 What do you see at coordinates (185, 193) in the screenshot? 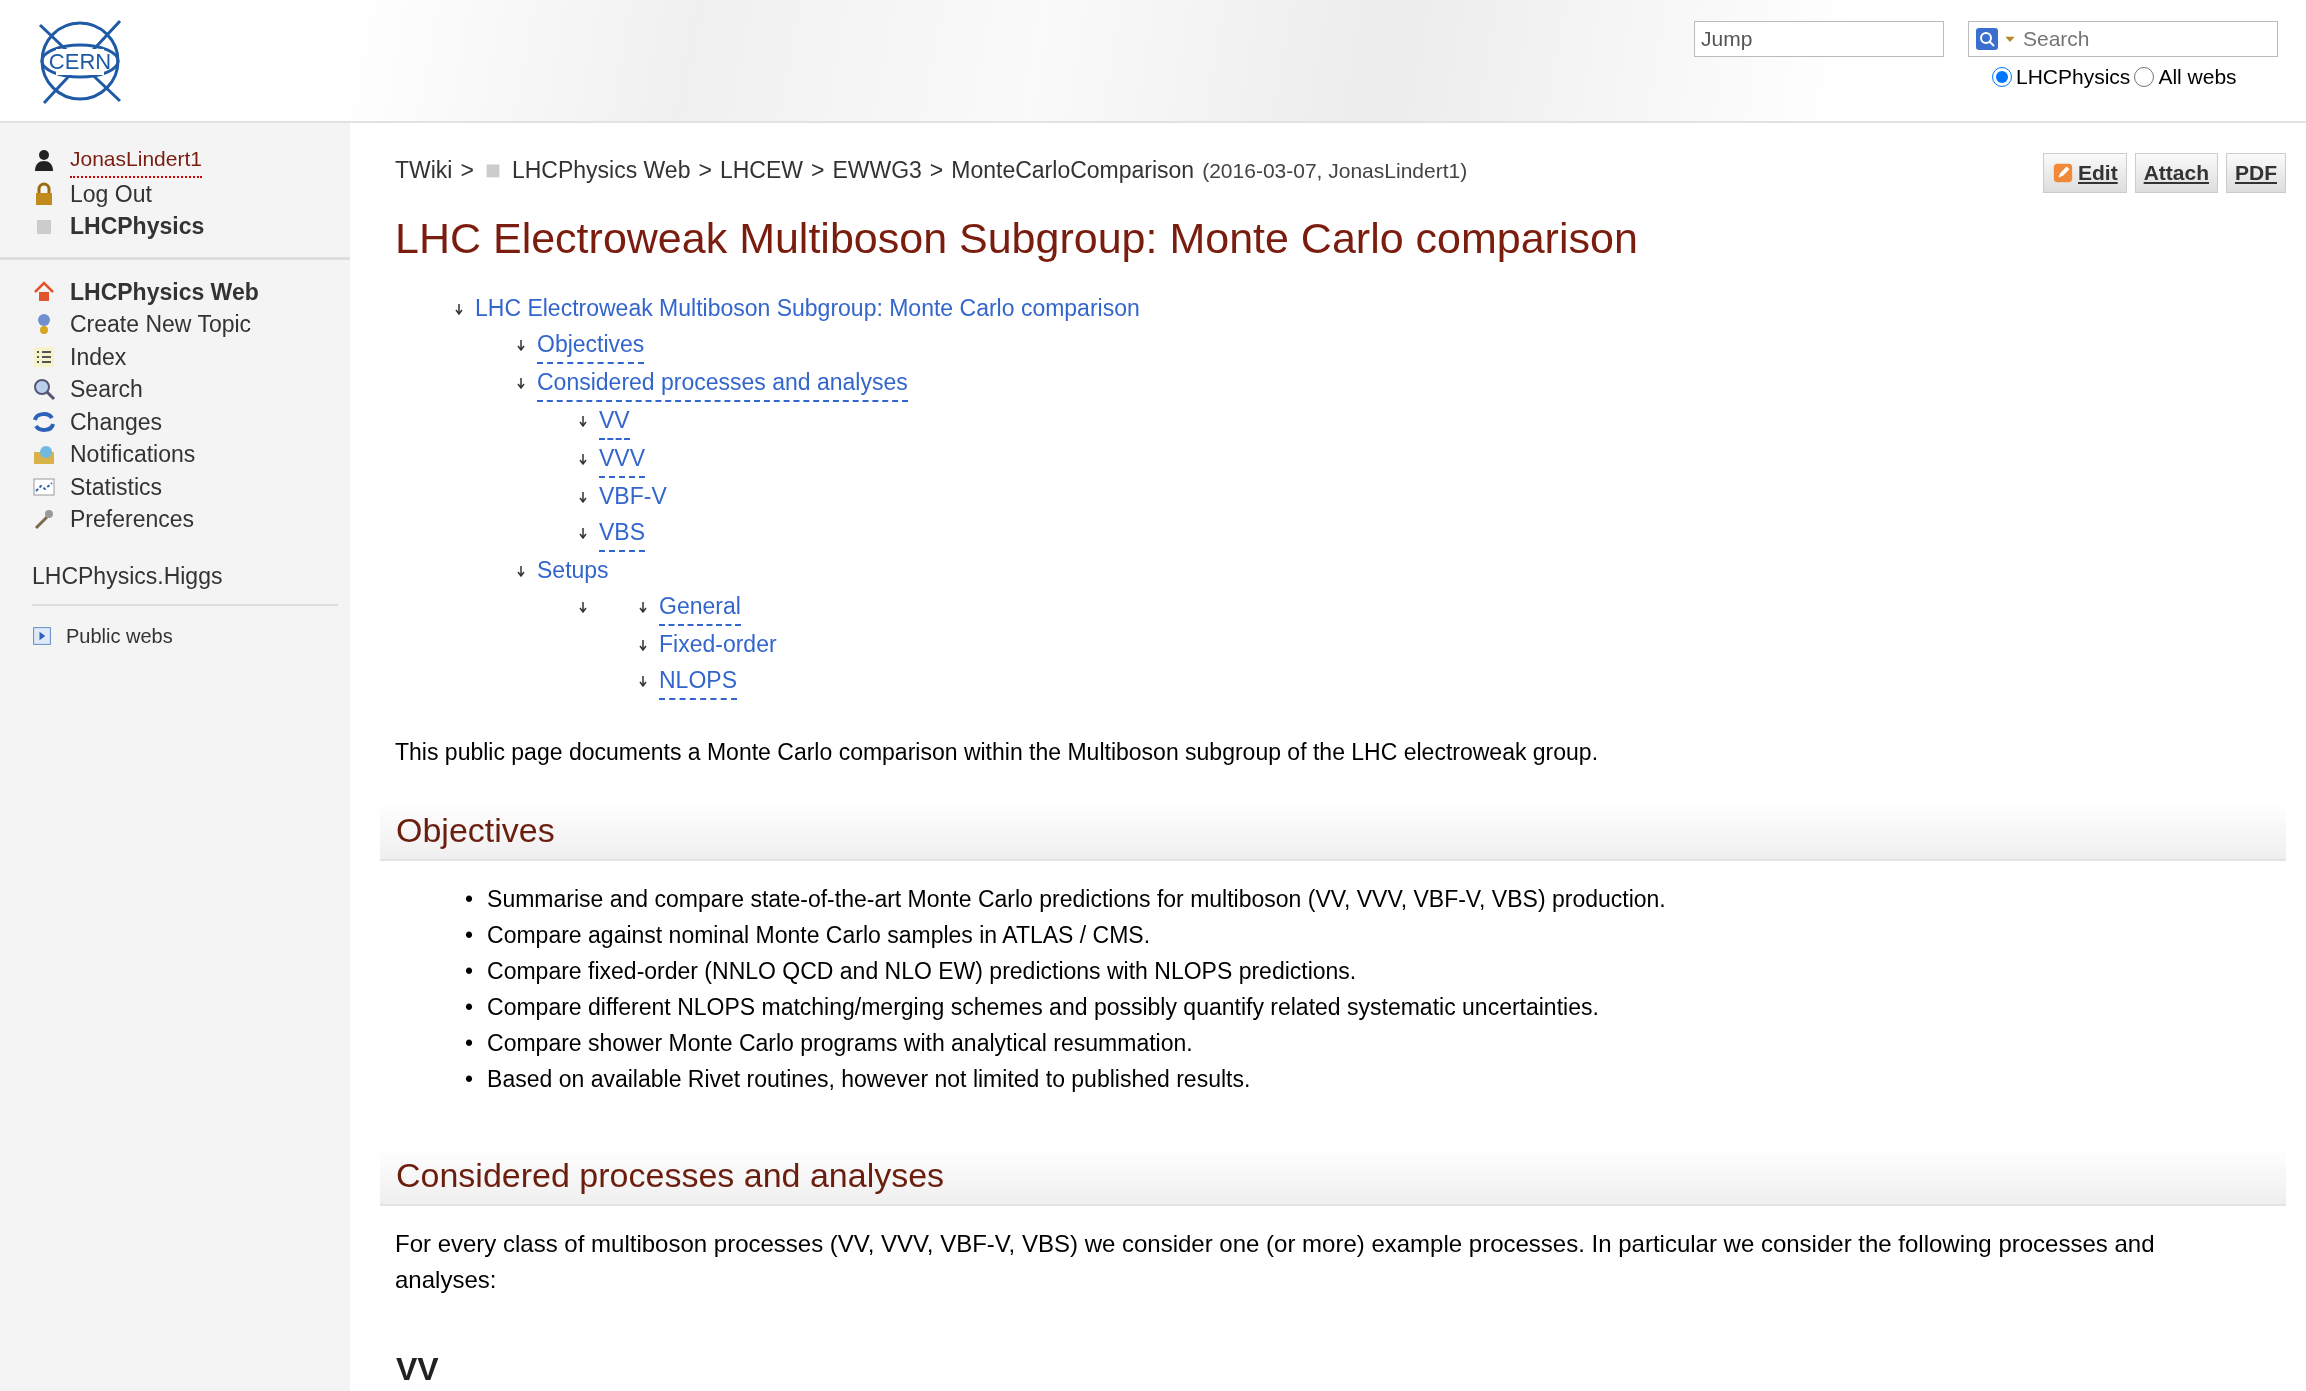
I see `sidebar-link: Log Out` at bounding box center [185, 193].